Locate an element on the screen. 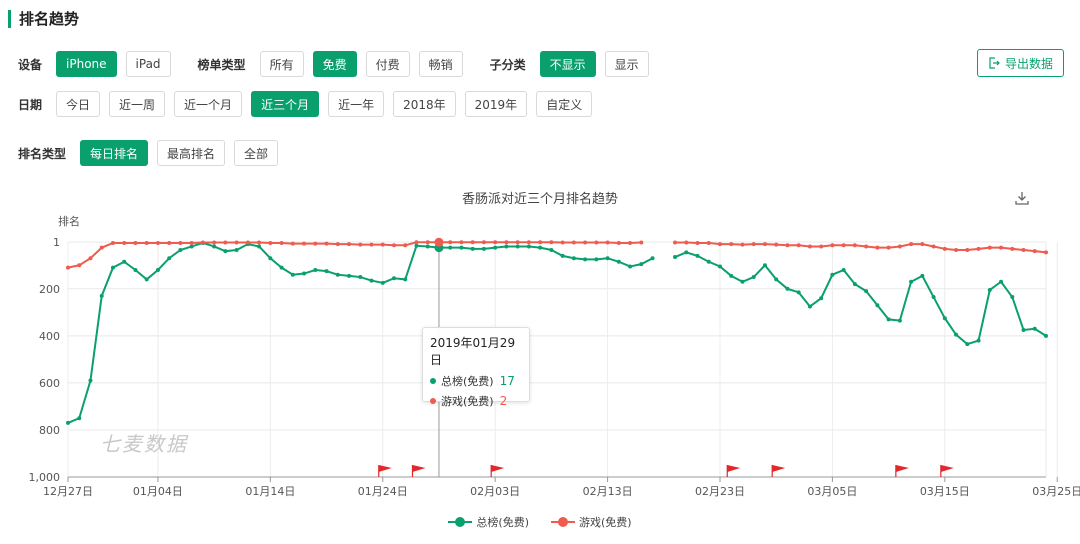 This screenshot has height=544, width=1080. rank-type-button-0: 每日排名 is located at coordinates (114, 153).